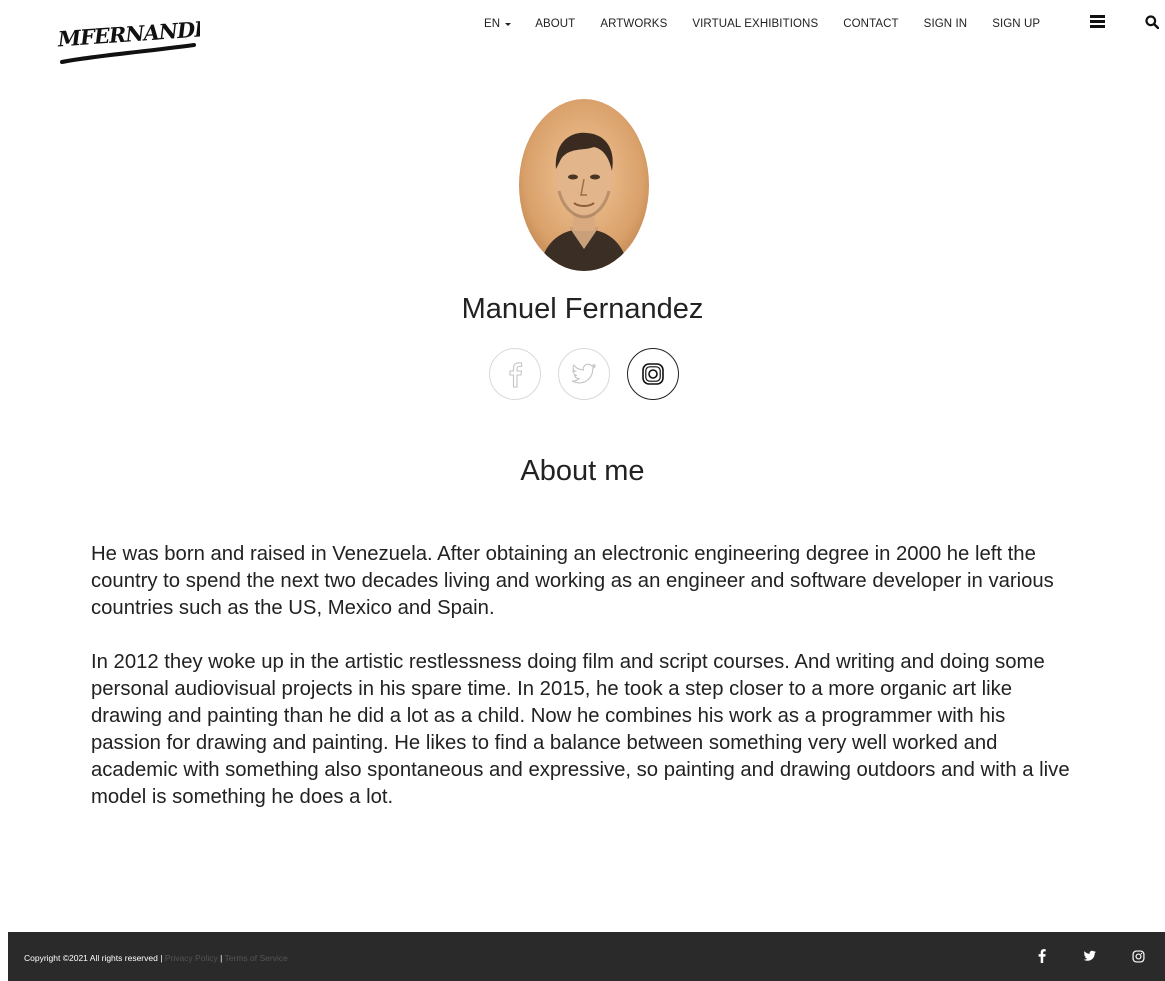  What do you see at coordinates (1016, 24) in the screenshot?
I see `nav-sign-up: SIGN UP` at bounding box center [1016, 24].